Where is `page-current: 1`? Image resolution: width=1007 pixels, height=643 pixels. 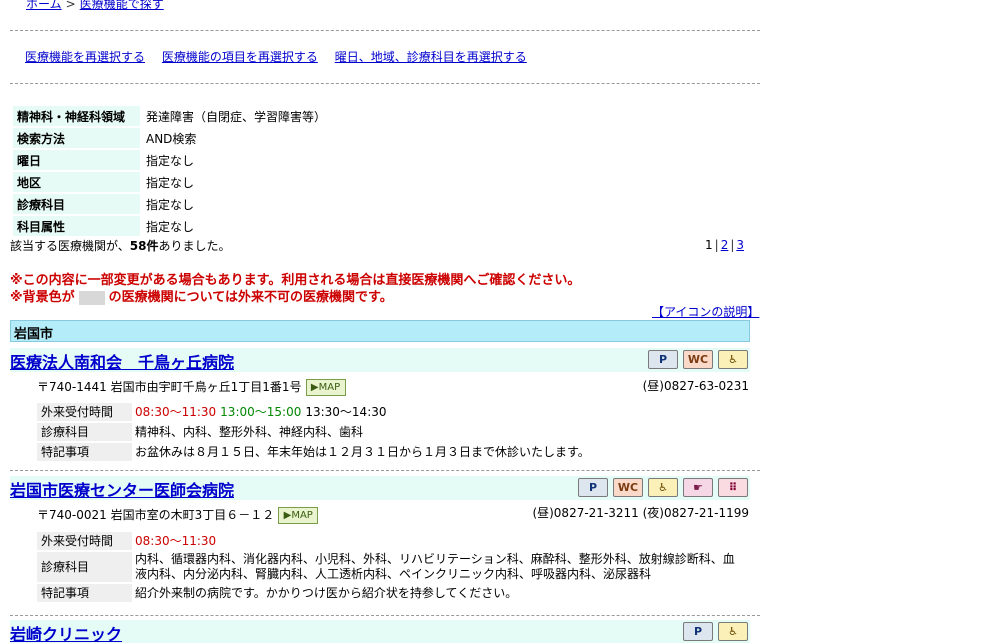 page-current: 1 is located at coordinates (709, 245).